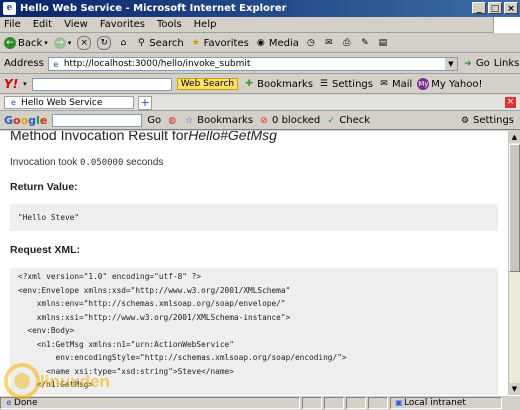  What do you see at coordinates (226, 43) in the screenshot?
I see `favorites-label: Favorites` at bounding box center [226, 43].